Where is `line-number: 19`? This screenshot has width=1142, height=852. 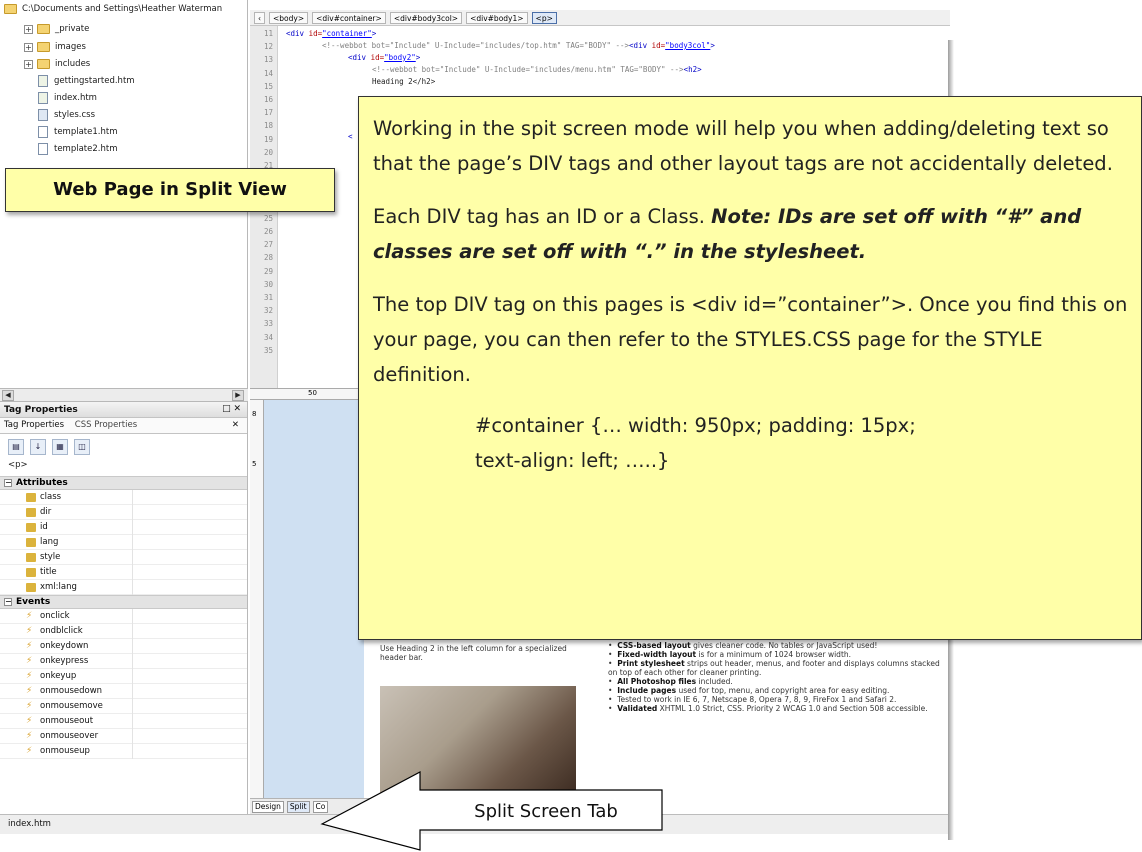 line-number: 19 is located at coordinates (268, 139).